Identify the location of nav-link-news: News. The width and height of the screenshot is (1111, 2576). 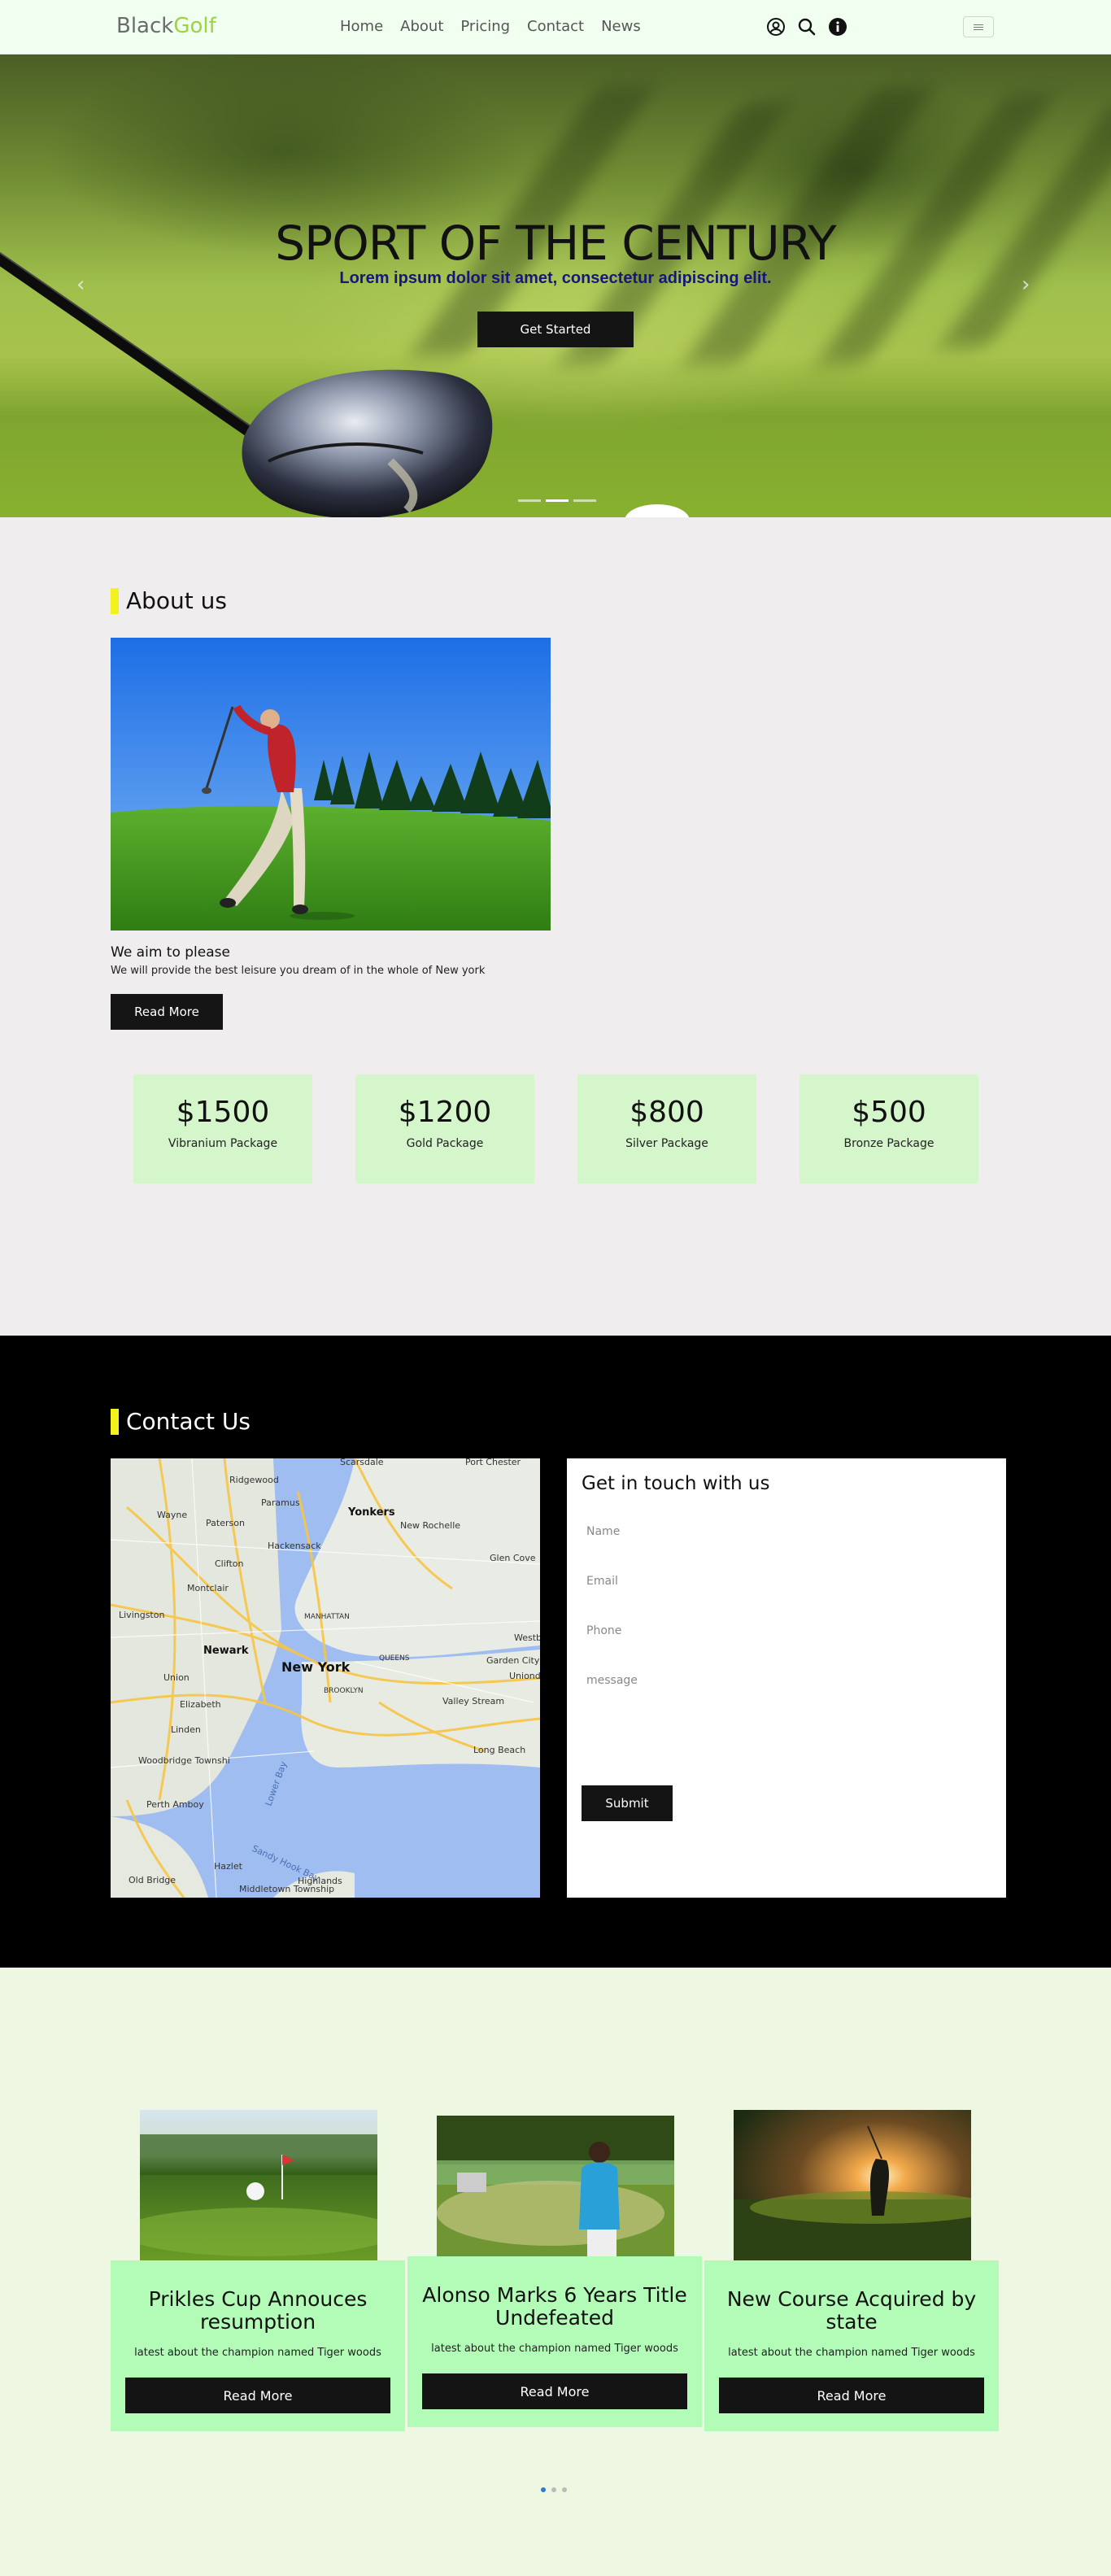
(621, 26).